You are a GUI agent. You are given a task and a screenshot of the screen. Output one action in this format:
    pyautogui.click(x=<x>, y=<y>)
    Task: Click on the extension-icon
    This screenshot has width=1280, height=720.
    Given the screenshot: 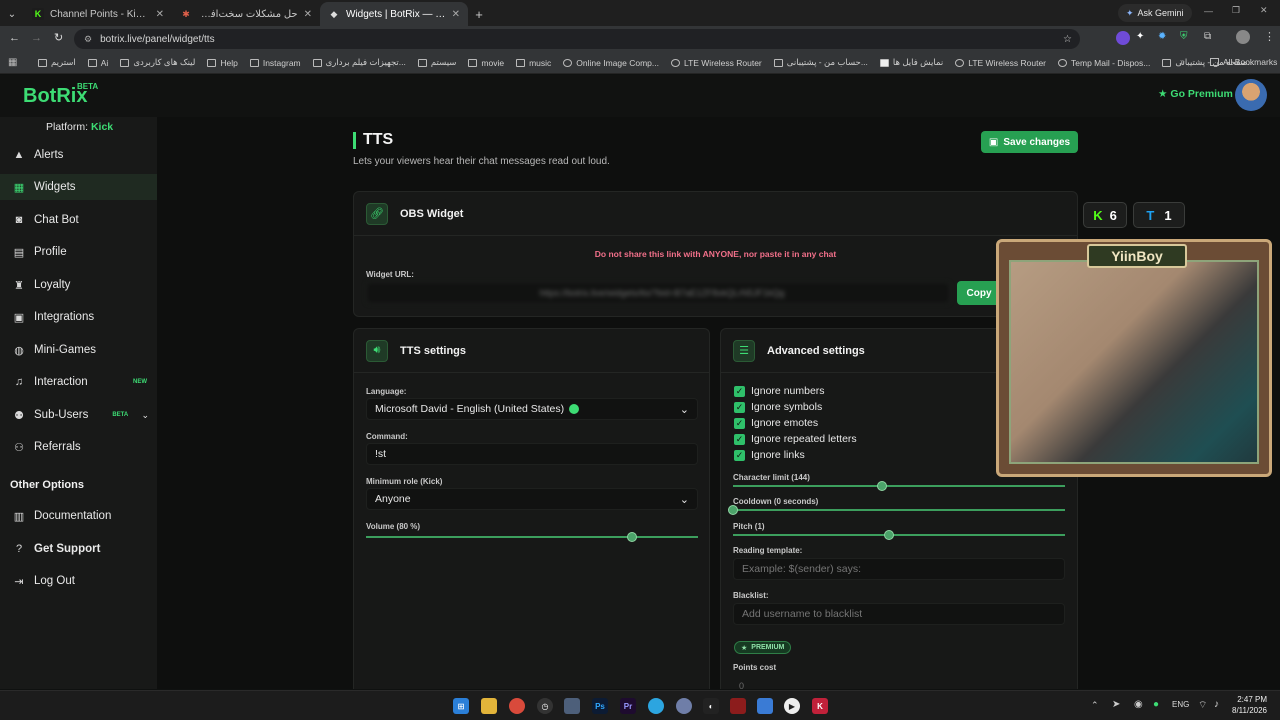 What is the action you would take?
    pyautogui.click(x=1123, y=38)
    